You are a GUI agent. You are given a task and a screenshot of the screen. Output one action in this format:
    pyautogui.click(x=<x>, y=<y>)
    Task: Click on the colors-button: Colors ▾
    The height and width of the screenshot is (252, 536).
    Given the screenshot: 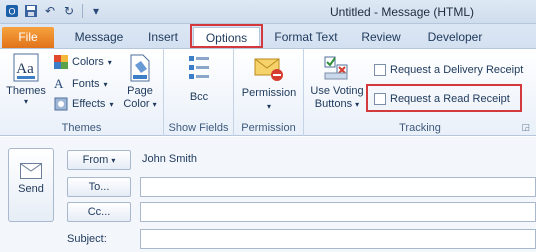 What is the action you would take?
    pyautogui.click(x=83, y=62)
    